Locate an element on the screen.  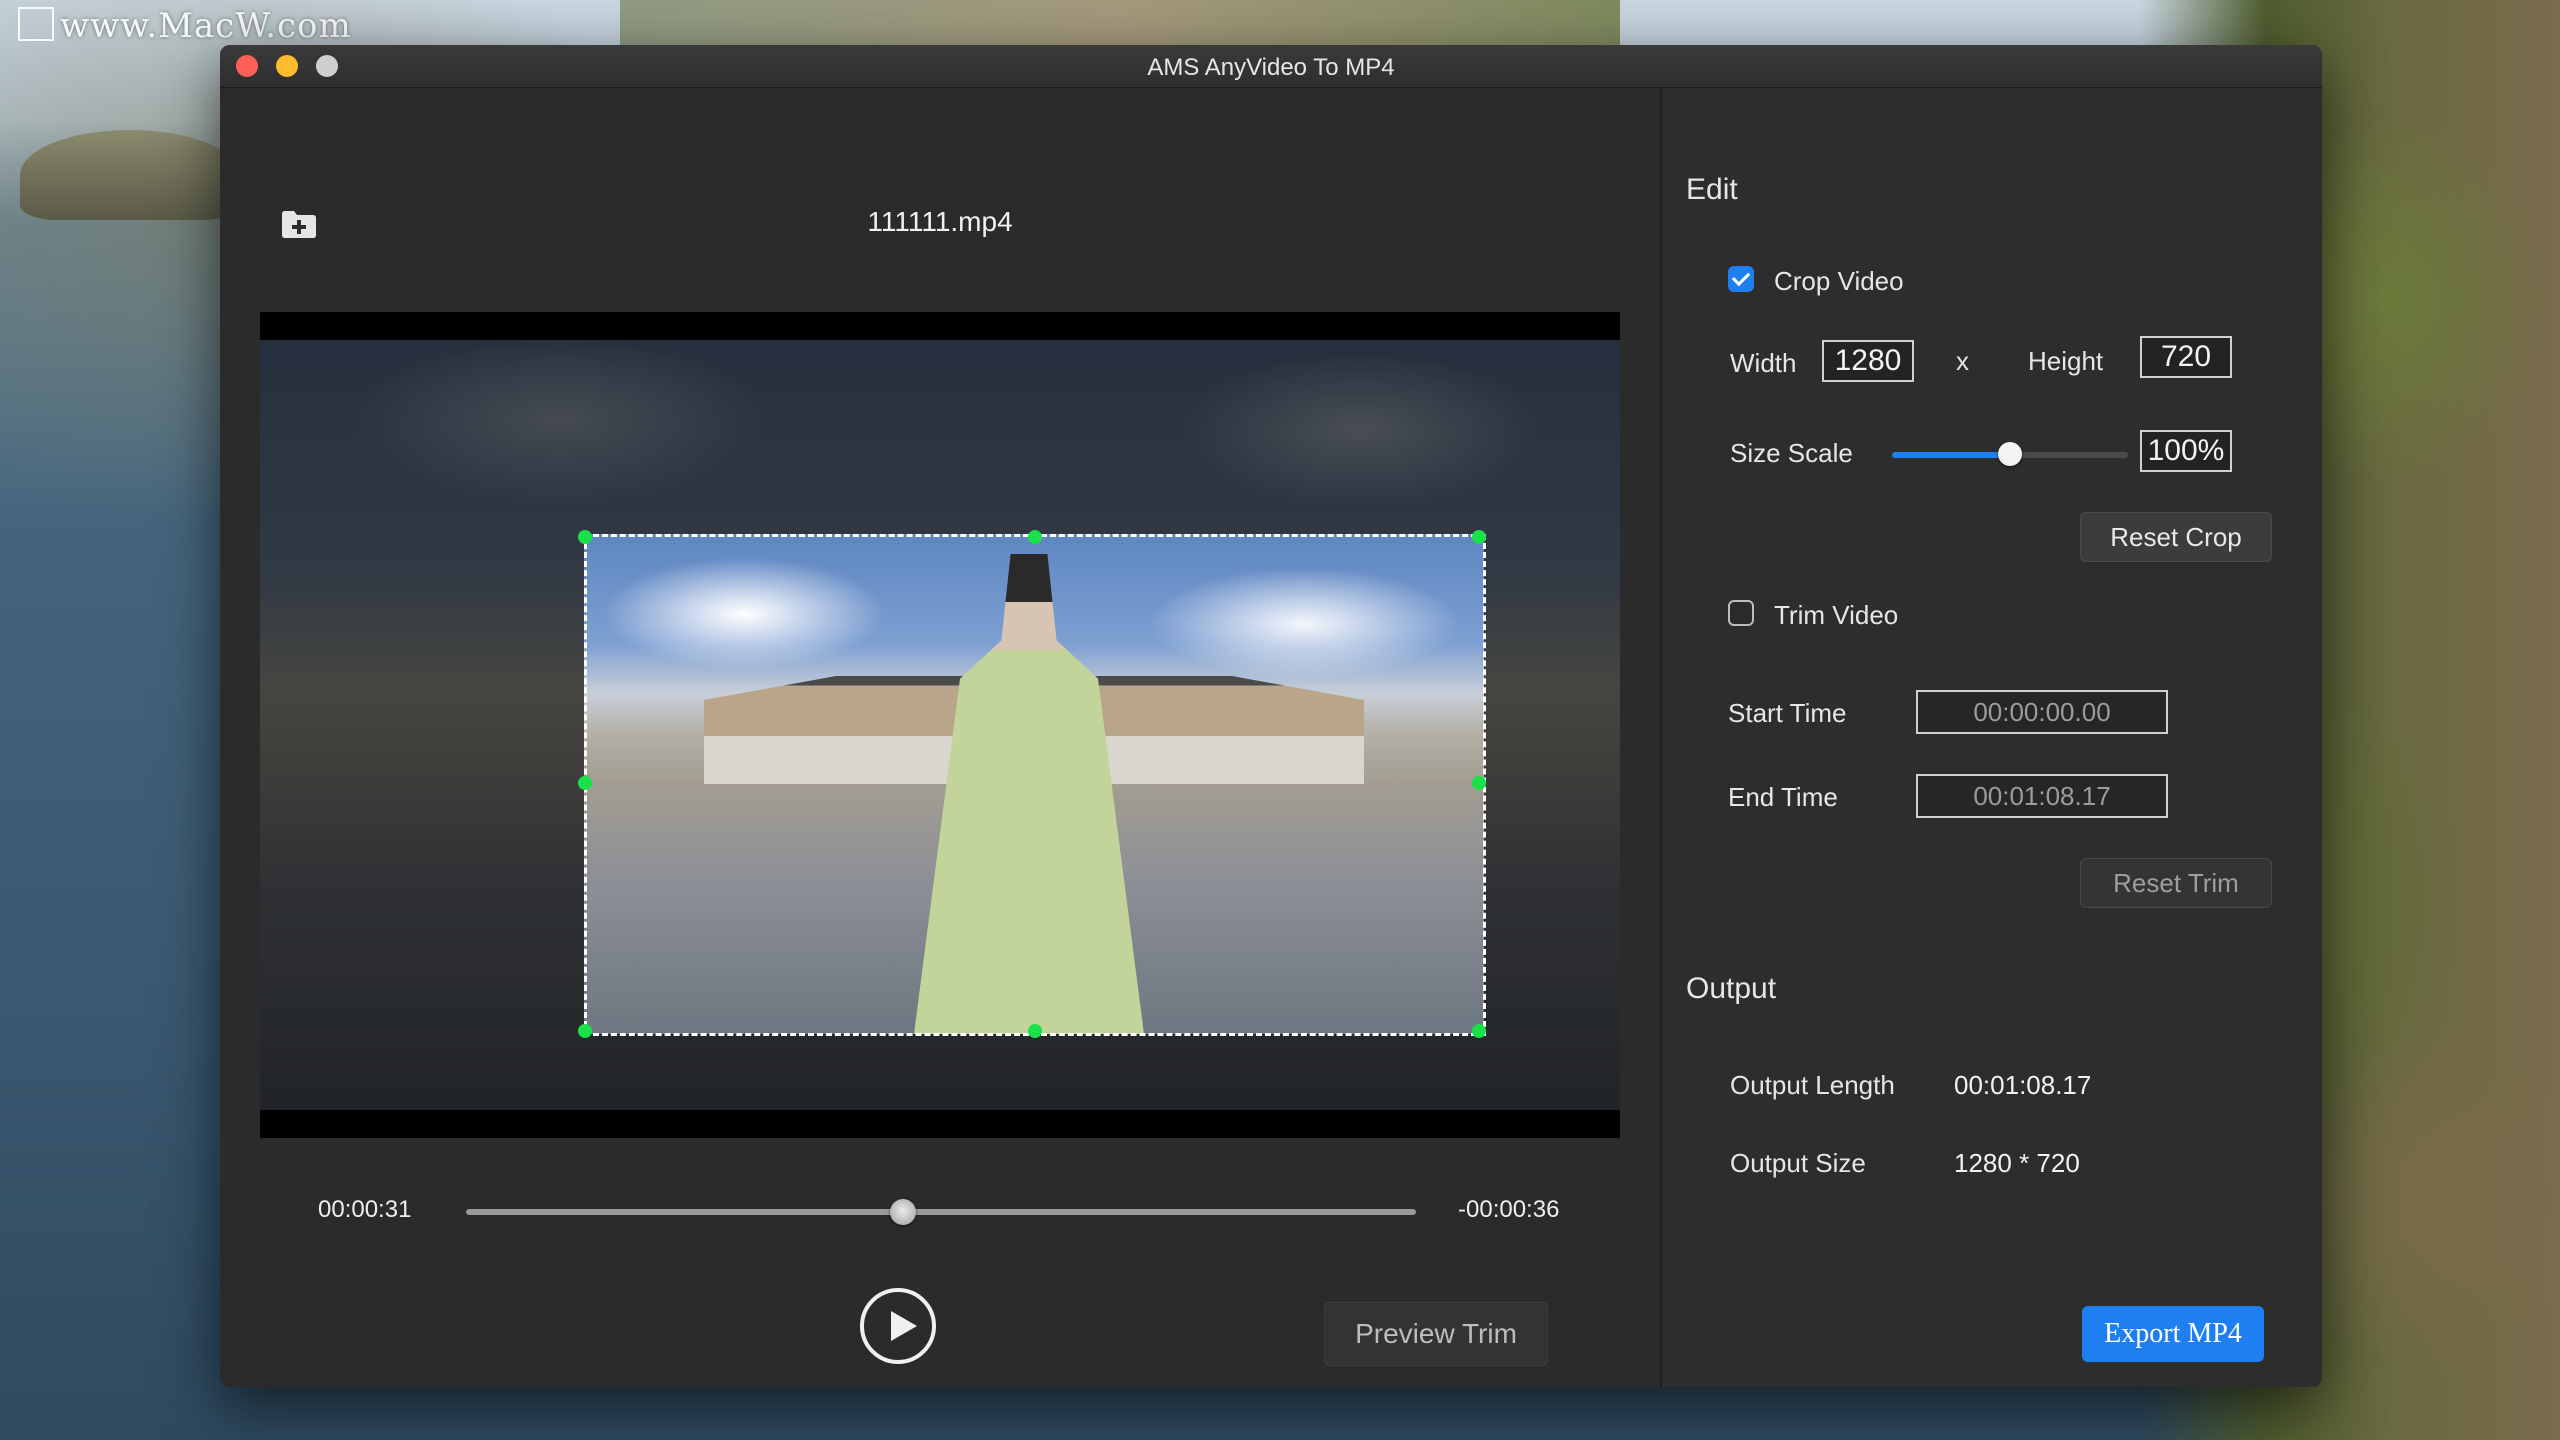
dimension-separator: x is located at coordinates (1962, 361).